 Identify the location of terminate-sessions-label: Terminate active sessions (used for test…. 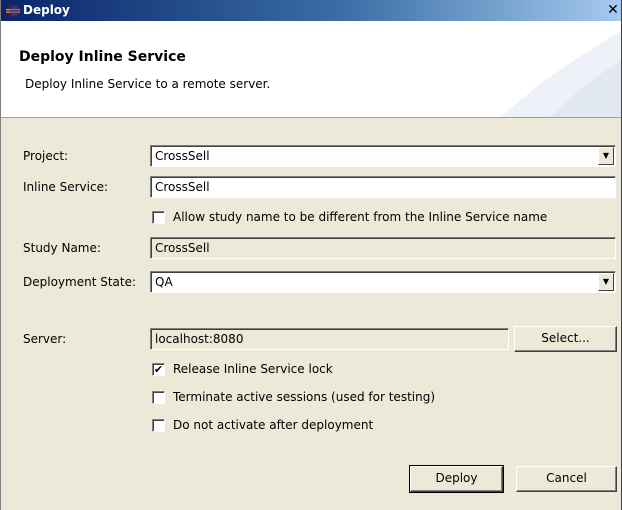
(304, 397).